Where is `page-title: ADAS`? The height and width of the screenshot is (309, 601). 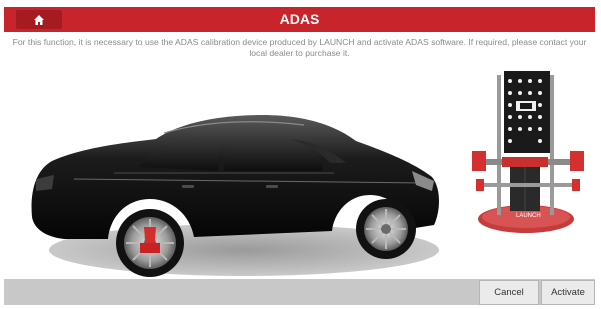
page-title: ADAS is located at coordinates (299, 19).